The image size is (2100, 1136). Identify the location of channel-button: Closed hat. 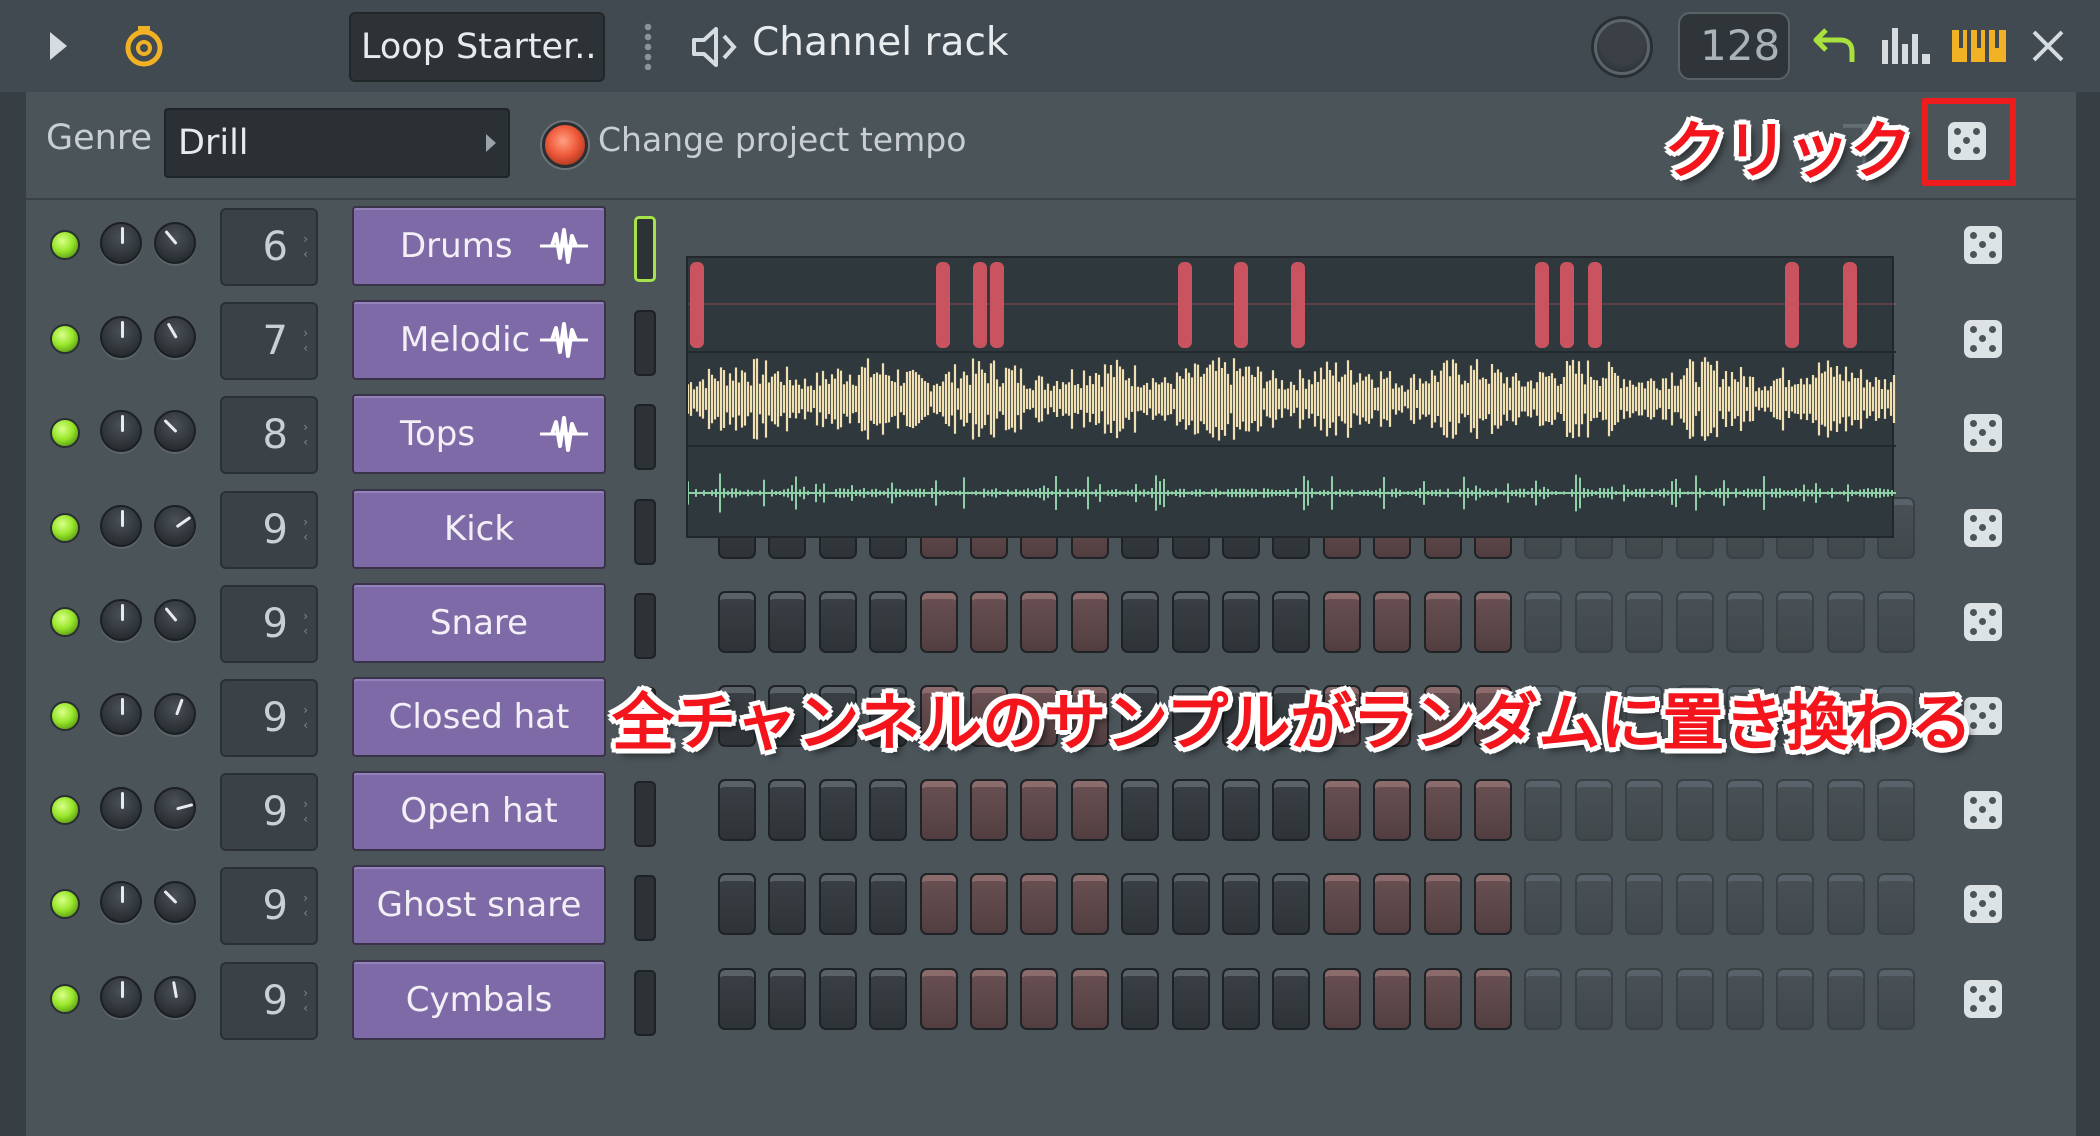
(479, 717).